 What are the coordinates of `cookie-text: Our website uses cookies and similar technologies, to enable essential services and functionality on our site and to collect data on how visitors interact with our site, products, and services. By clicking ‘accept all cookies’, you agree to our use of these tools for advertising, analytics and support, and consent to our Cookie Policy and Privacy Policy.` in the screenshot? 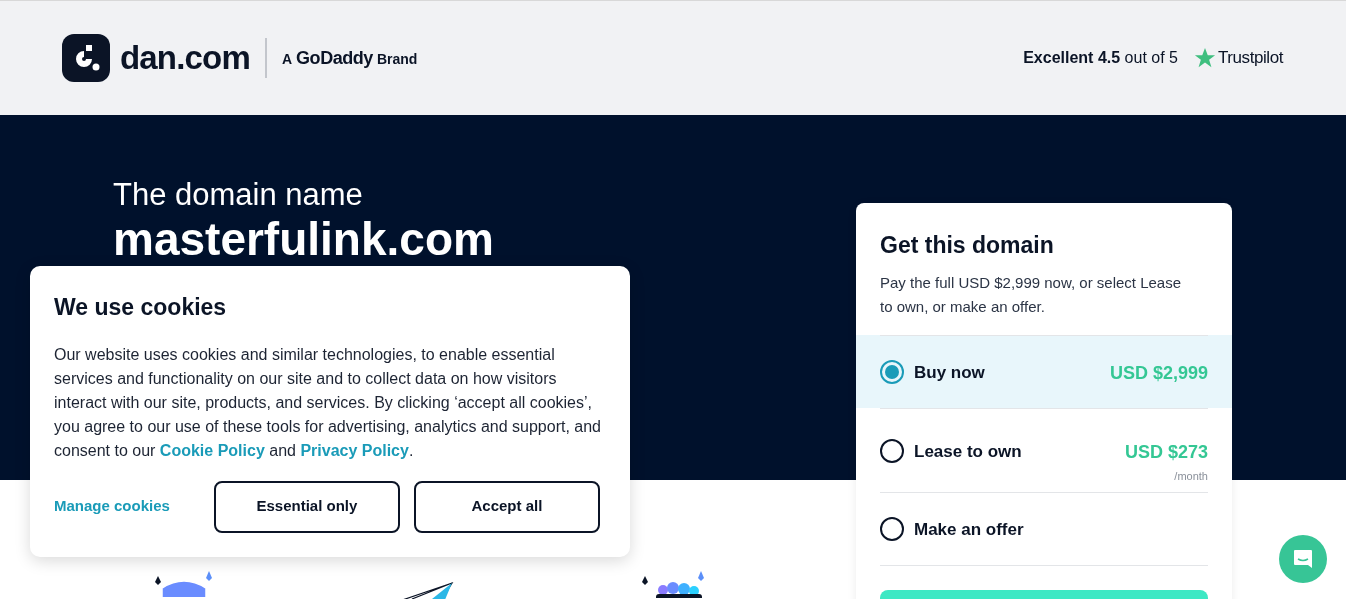 It's located at (328, 402).